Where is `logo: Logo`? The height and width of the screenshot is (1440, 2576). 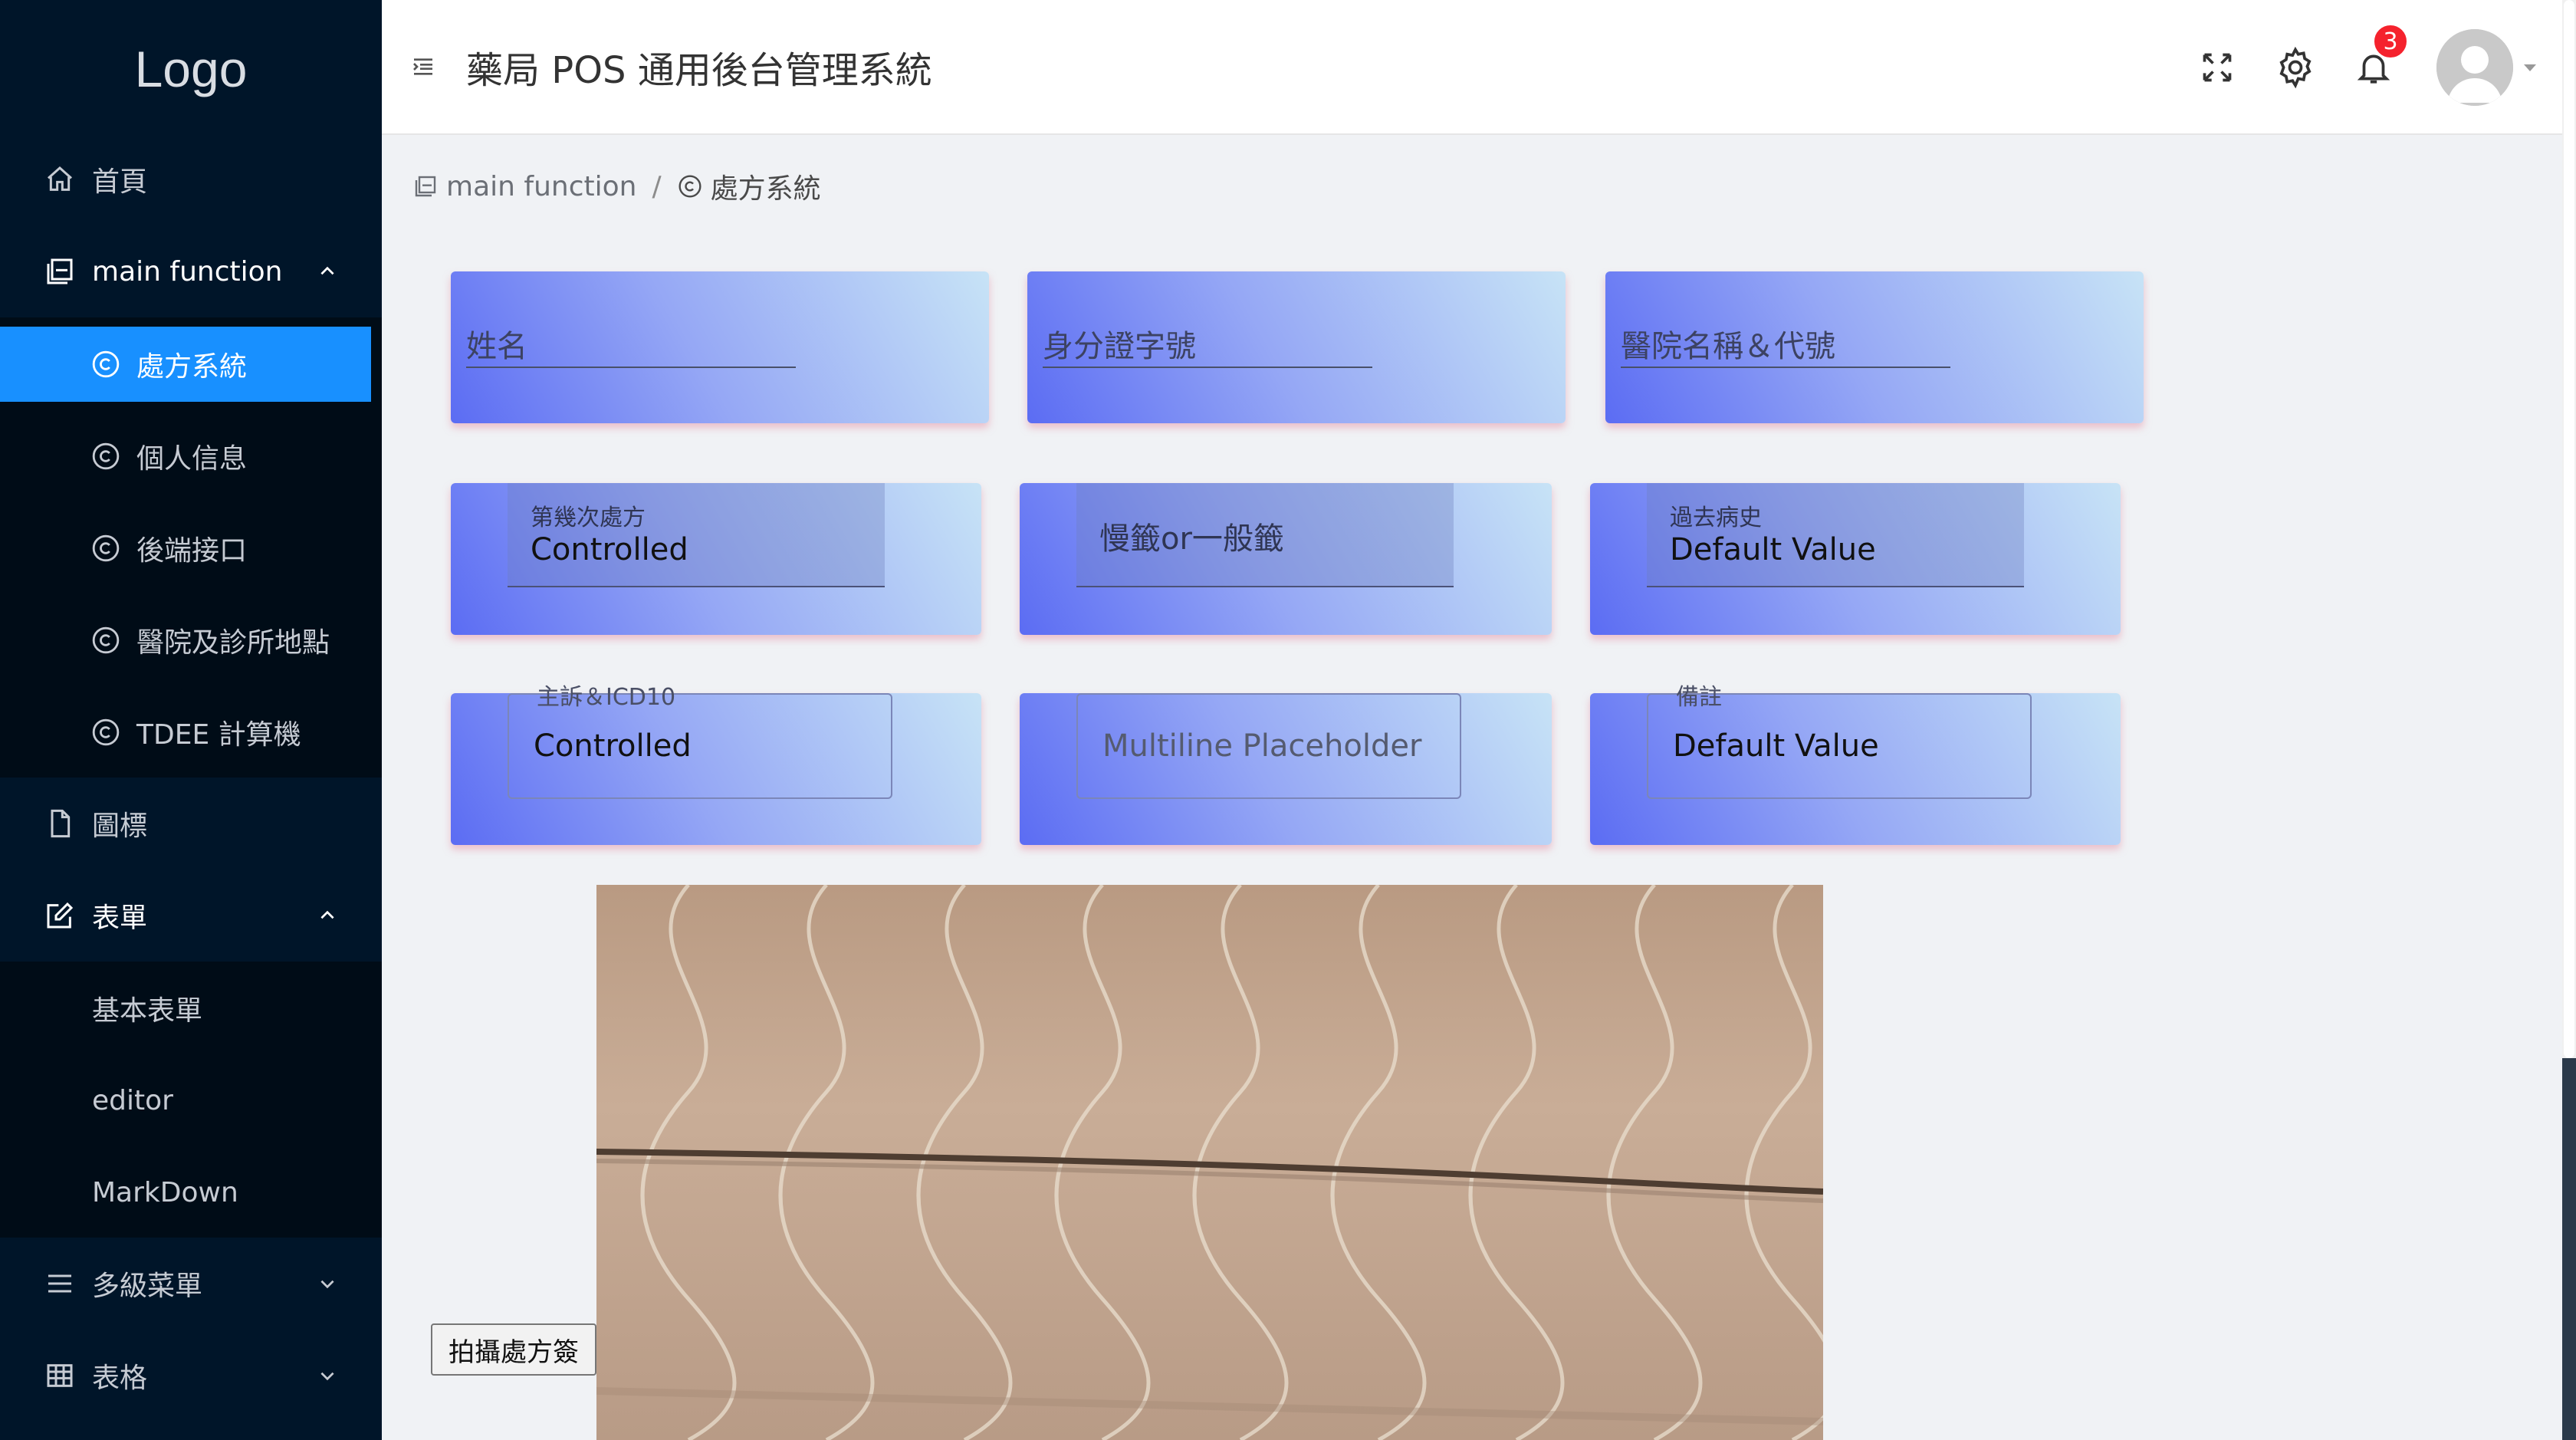
logo: Logo is located at coordinates (191, 69).